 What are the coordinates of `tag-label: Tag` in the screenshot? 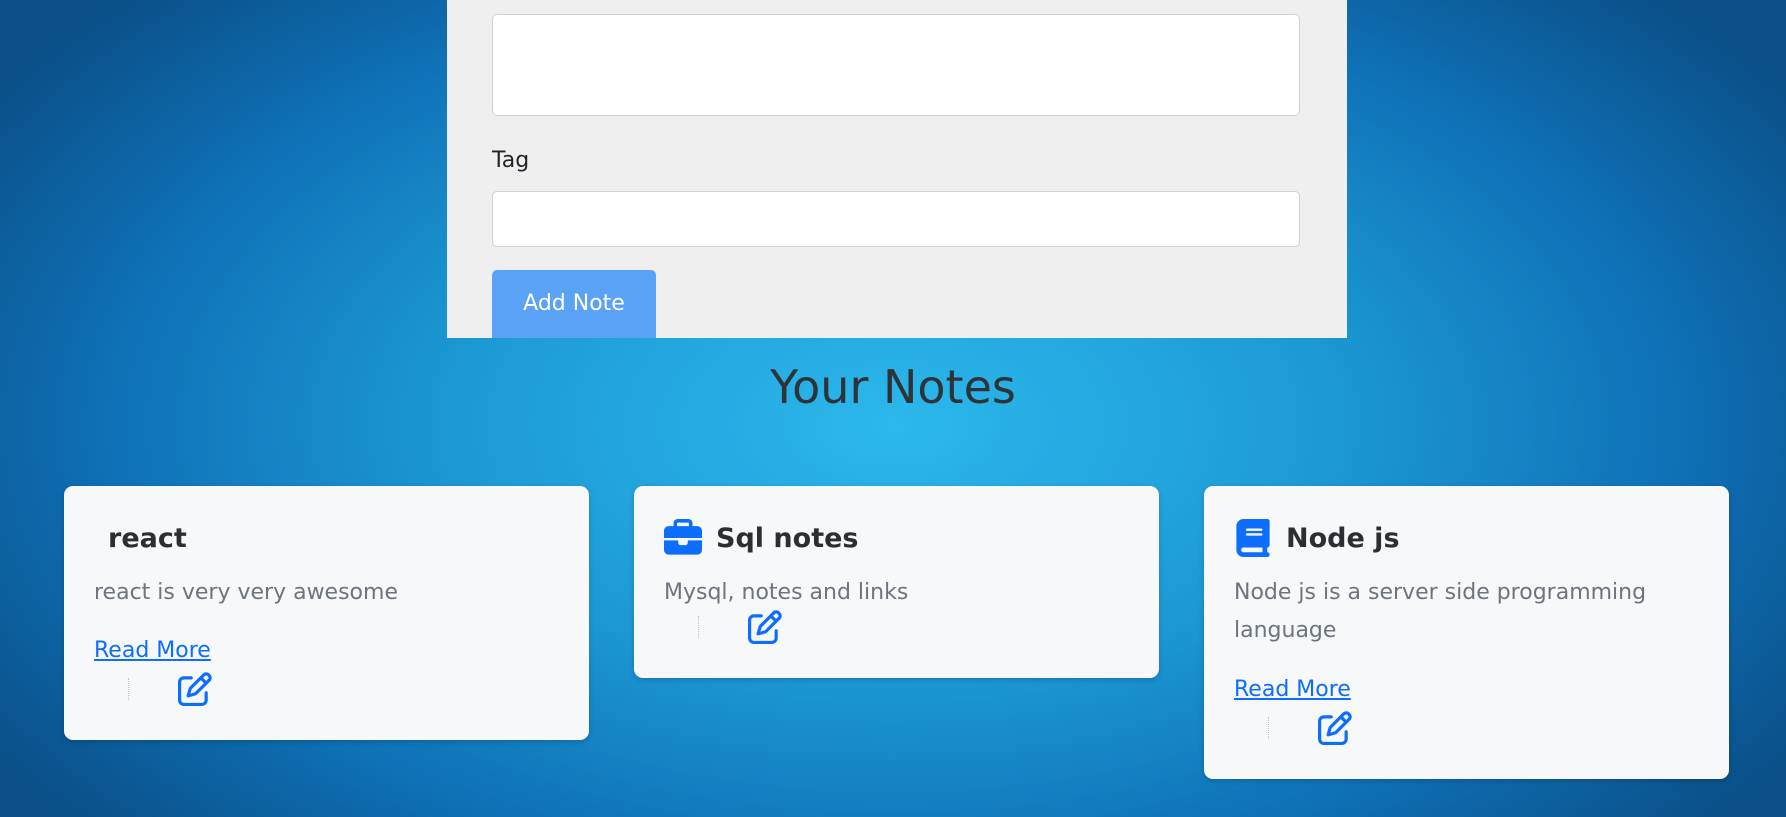 It's located at (511, 160).